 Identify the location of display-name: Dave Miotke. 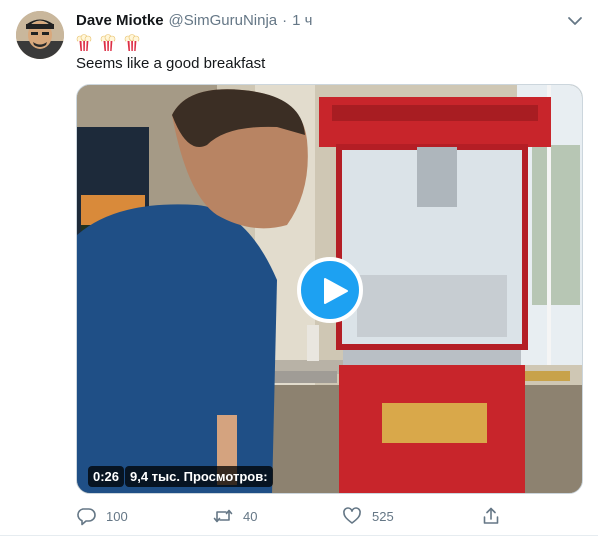
(120, 20).